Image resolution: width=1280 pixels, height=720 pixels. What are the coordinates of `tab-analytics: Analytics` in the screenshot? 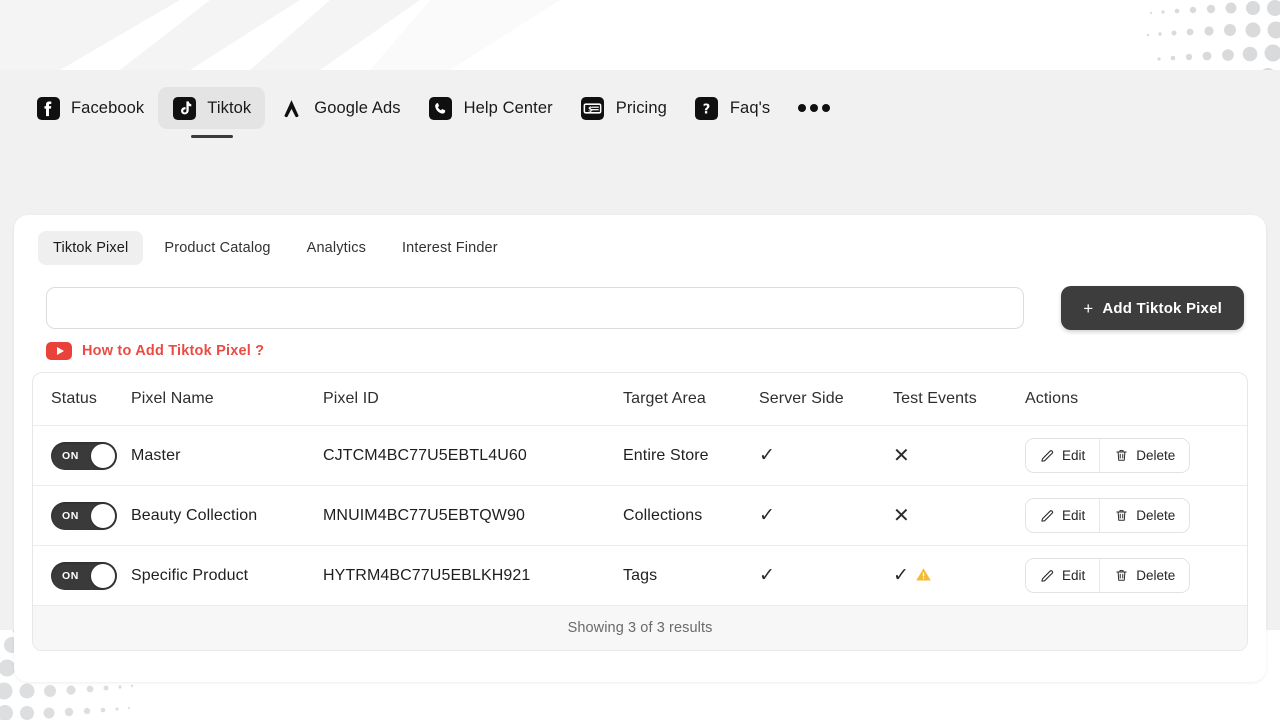 It's located at (336, 248).